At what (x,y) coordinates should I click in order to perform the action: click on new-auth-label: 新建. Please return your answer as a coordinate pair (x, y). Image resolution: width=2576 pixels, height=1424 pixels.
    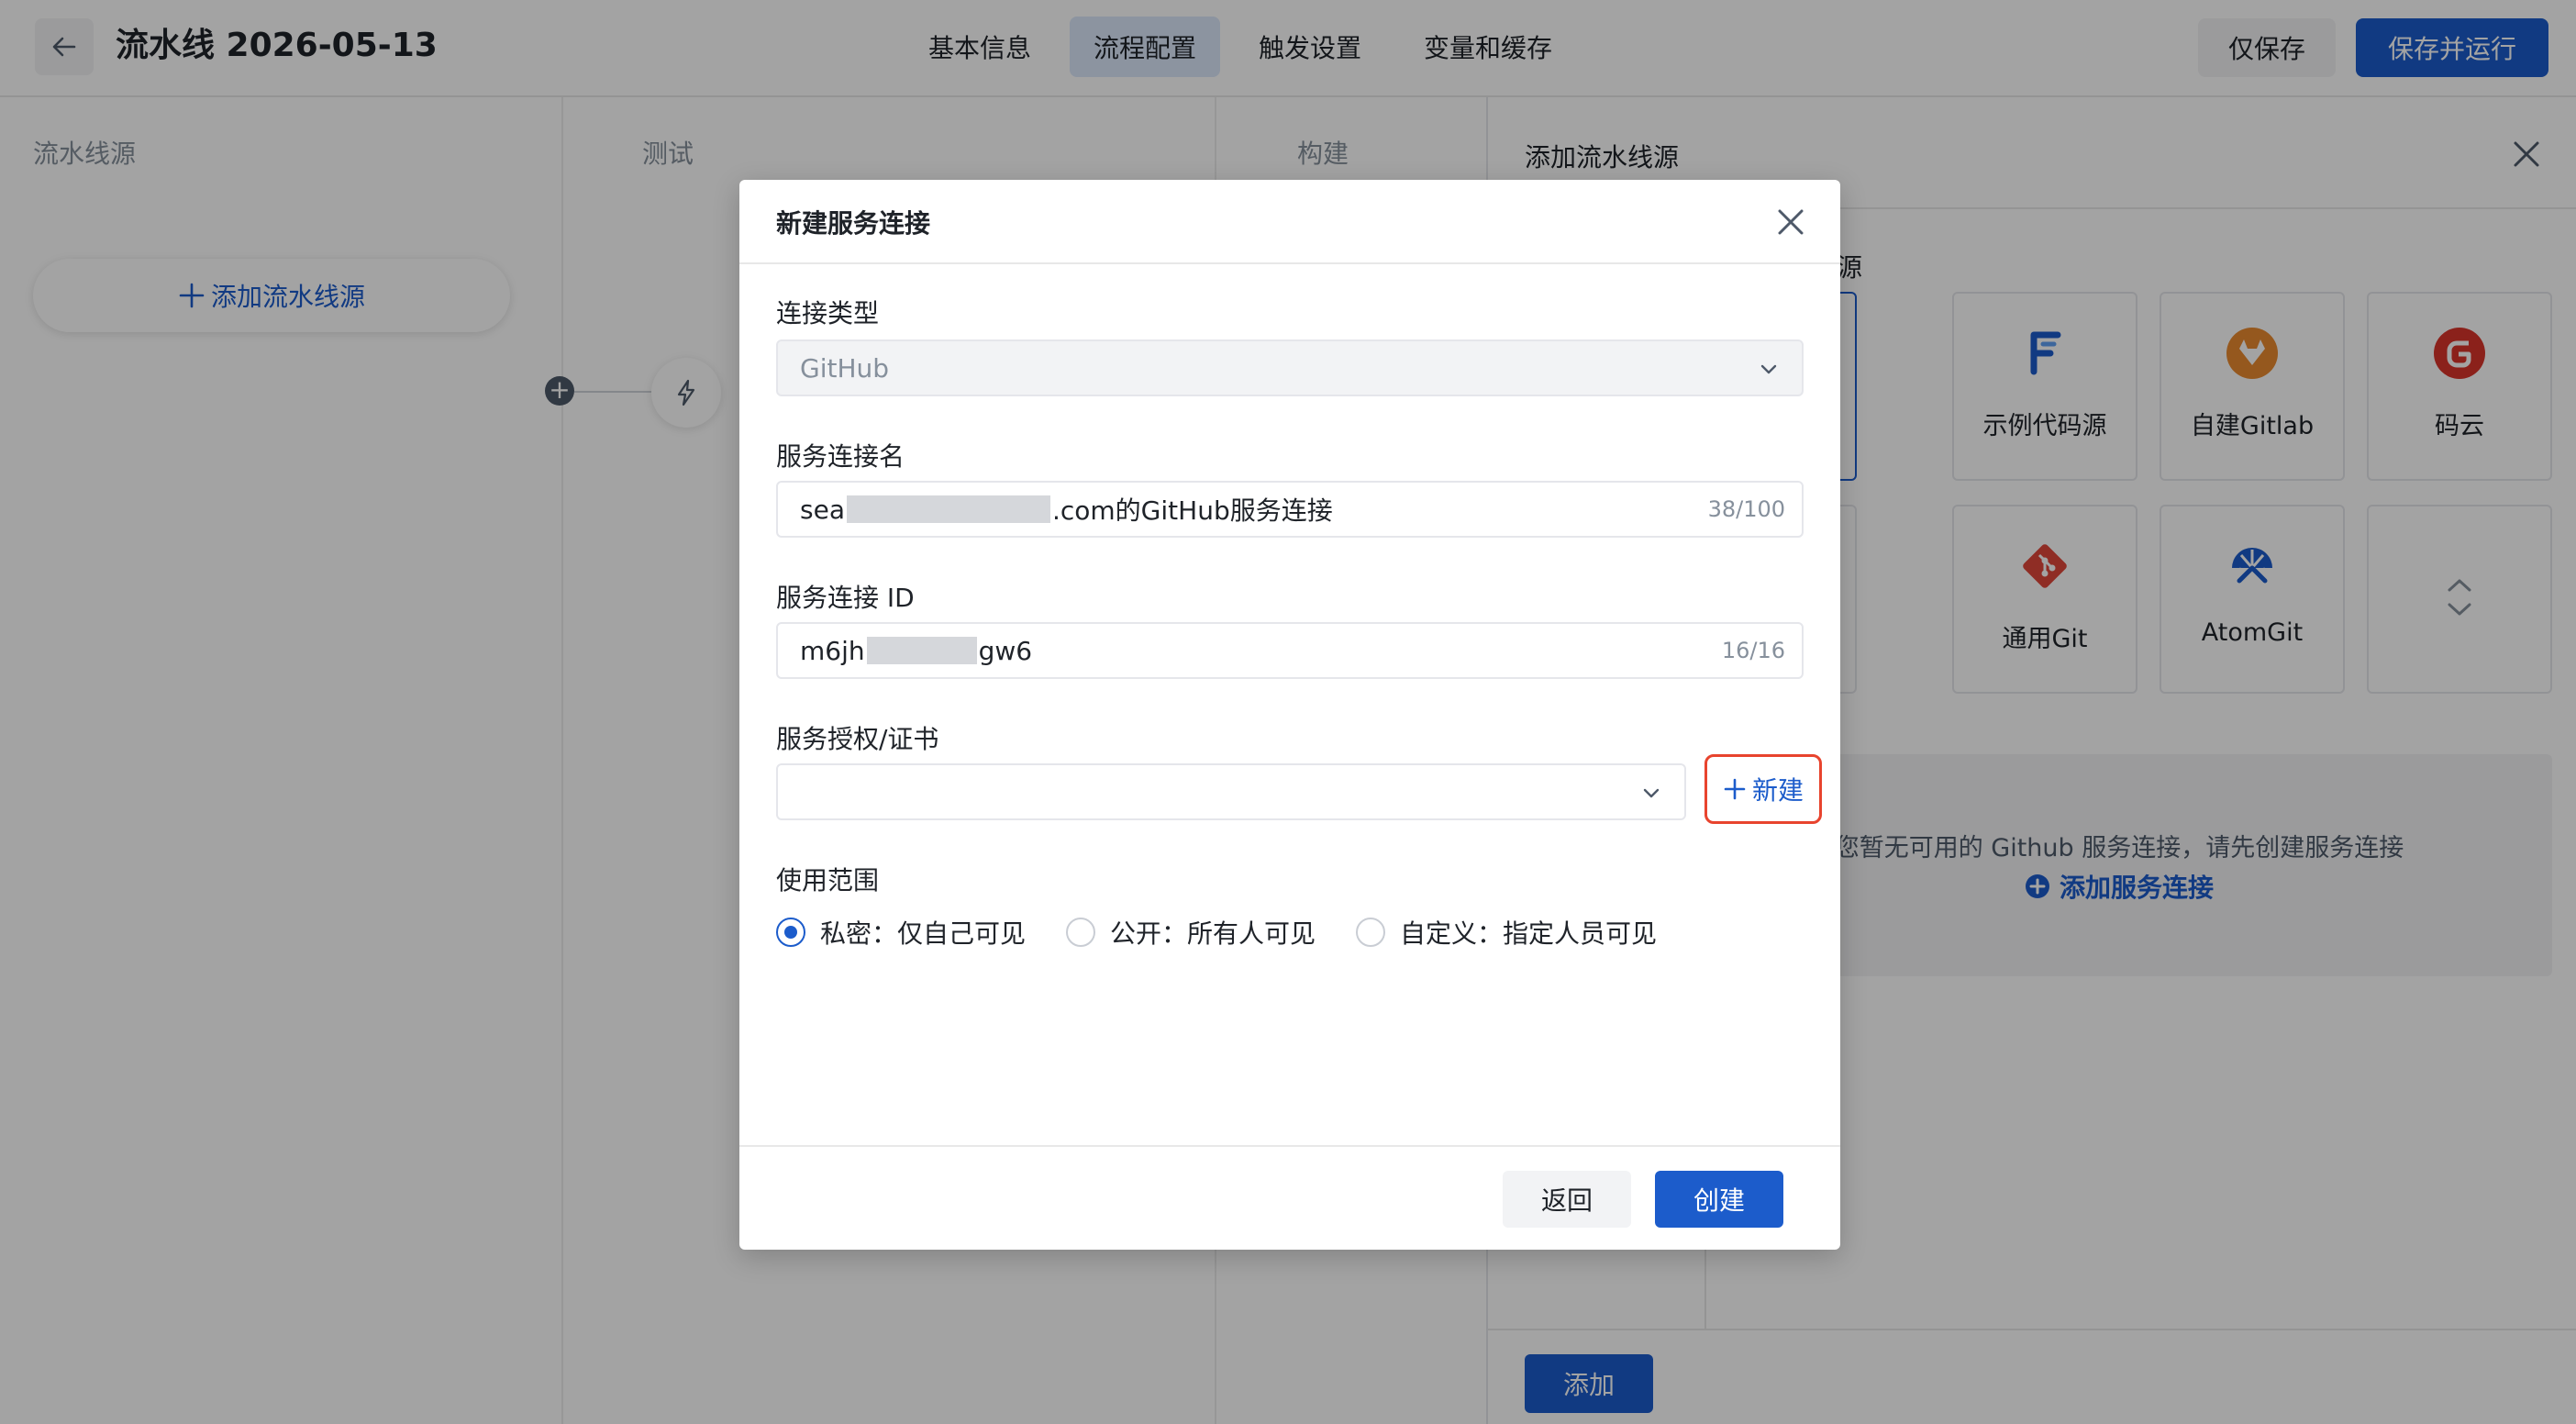
    Looking at the image, I should click on (1777, 790).